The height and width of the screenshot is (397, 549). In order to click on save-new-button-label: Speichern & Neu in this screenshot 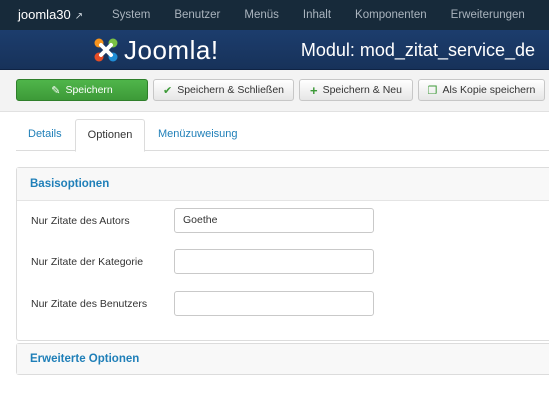, I will do `click(362, 90)`.